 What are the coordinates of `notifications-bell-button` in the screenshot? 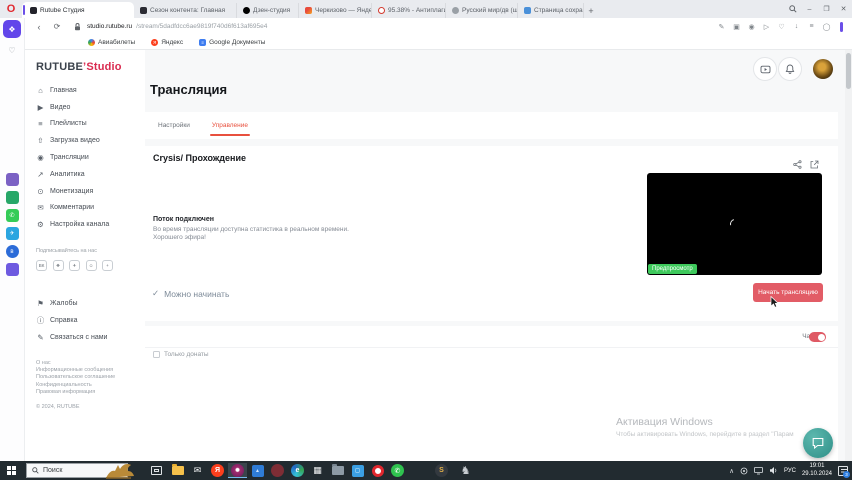 It's located at (790, 69).